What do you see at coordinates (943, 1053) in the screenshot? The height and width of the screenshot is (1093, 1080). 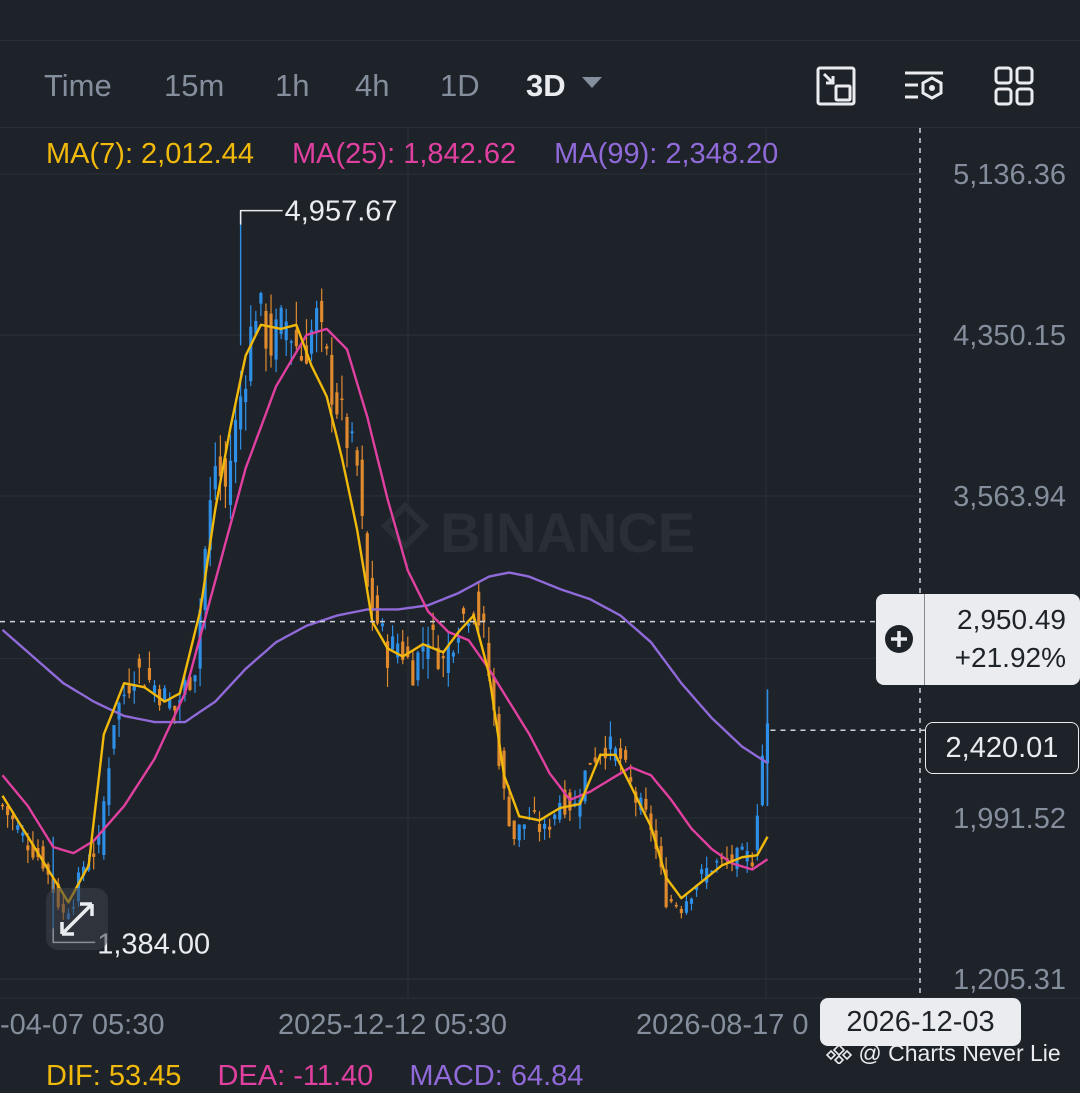 I see `attribution: @ Charts Never Lie` at bounding box center [943, 1053].